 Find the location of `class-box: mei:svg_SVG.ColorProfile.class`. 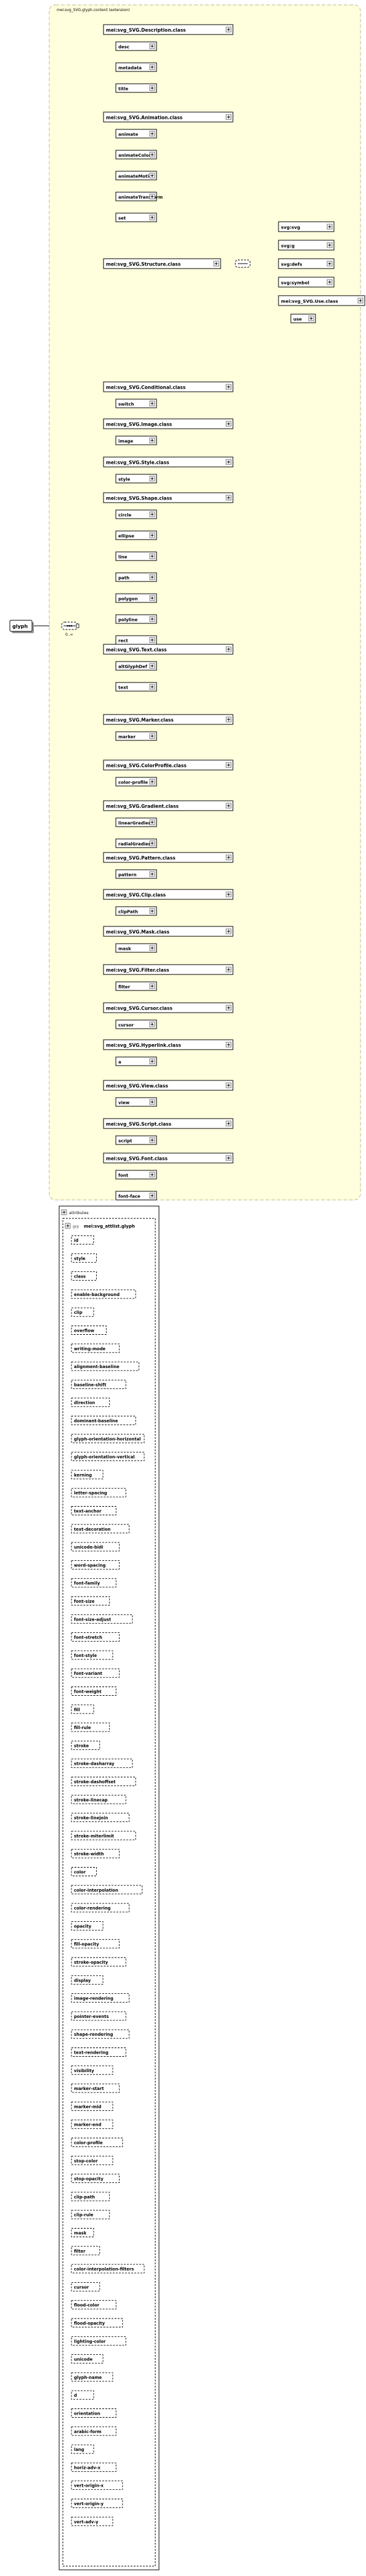

class-box: mei:svg_SVG.ColorProfile.class is located at coordinates (168, 765).